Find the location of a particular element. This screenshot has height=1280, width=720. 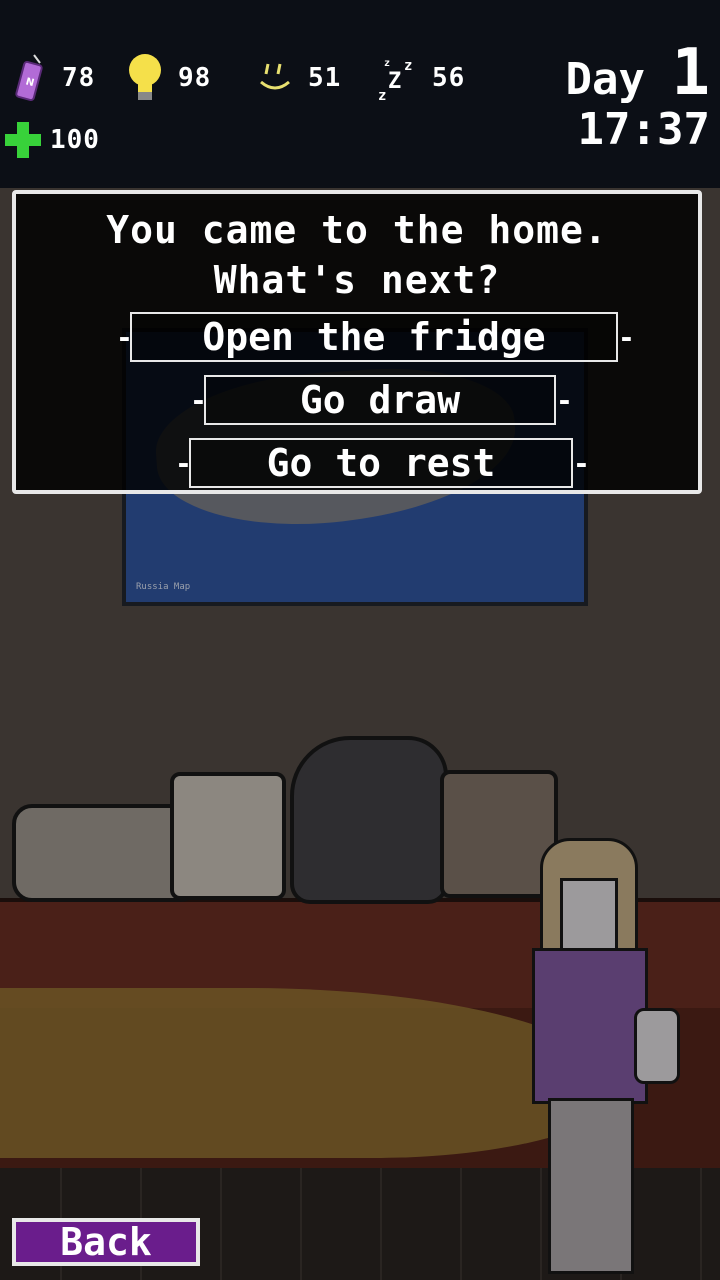

day-number: 1 is located at coordinates (690, 73).